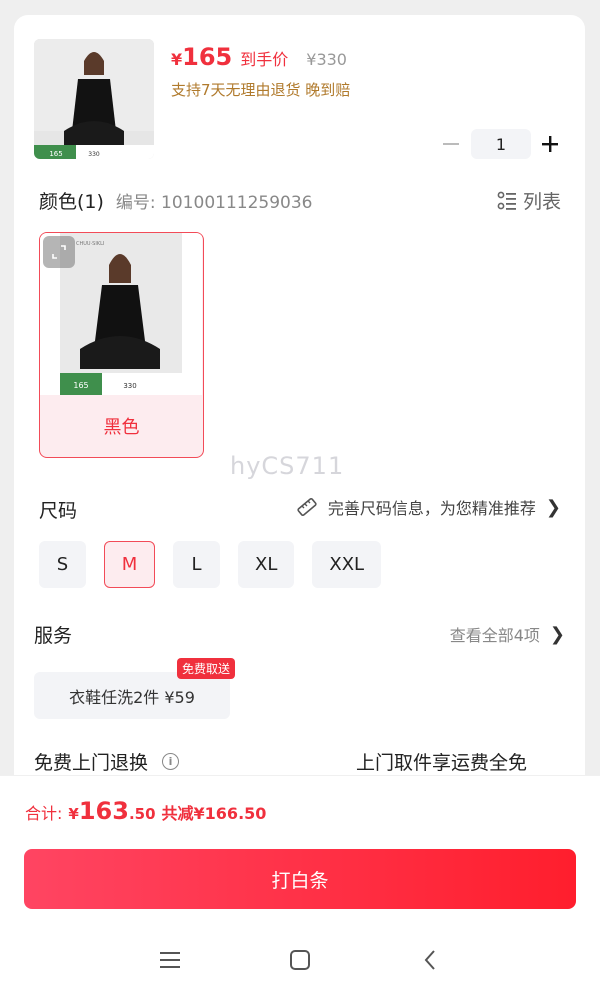 The width and height of the screenshot is (600, 998). Describe the element at coordinates (129, 564) in the screenshot. I see `size-option-selected: M` at that location.